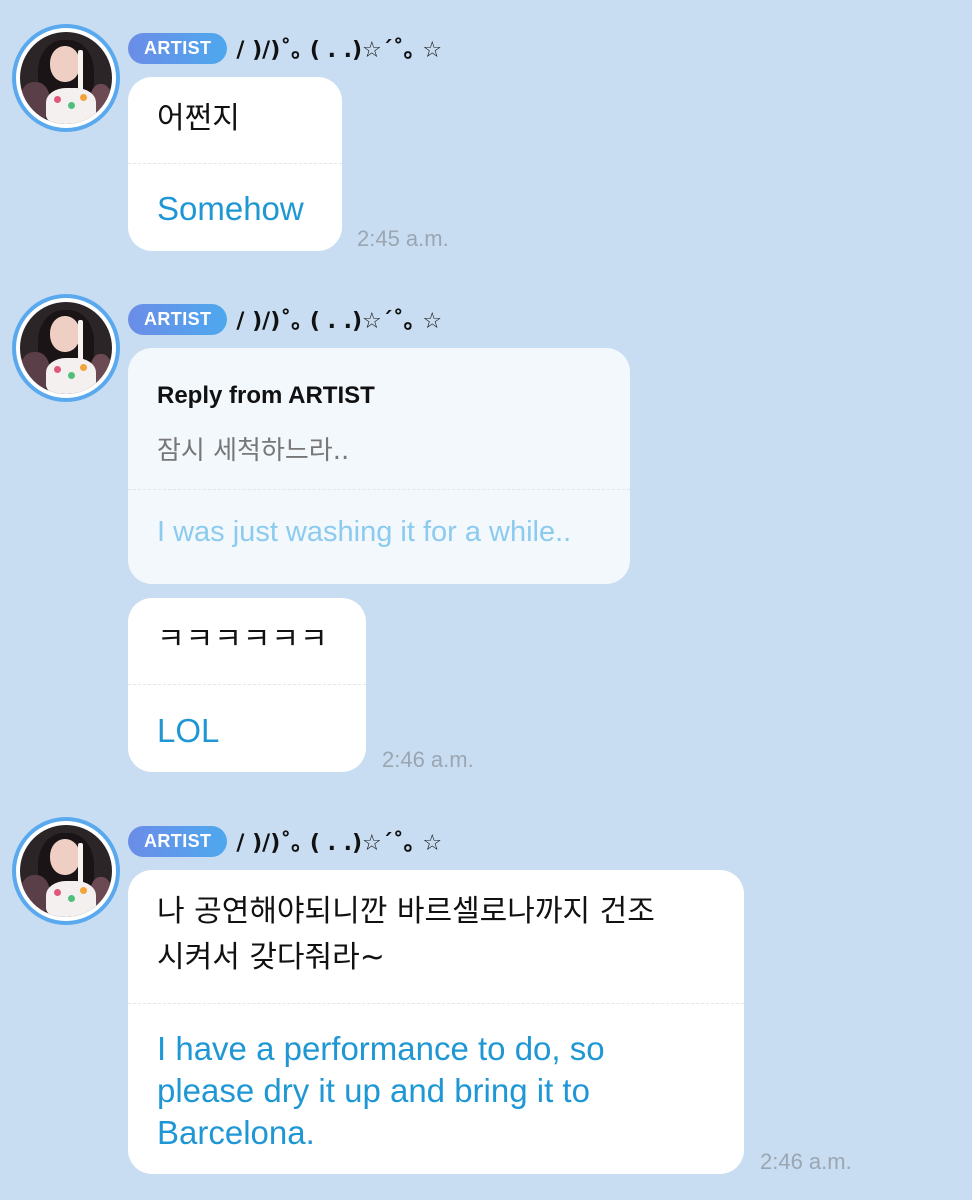 The width and height of the screenshot is (972, 1200). I want to click on message-time: 2:45 a.m., so click(403, 238).